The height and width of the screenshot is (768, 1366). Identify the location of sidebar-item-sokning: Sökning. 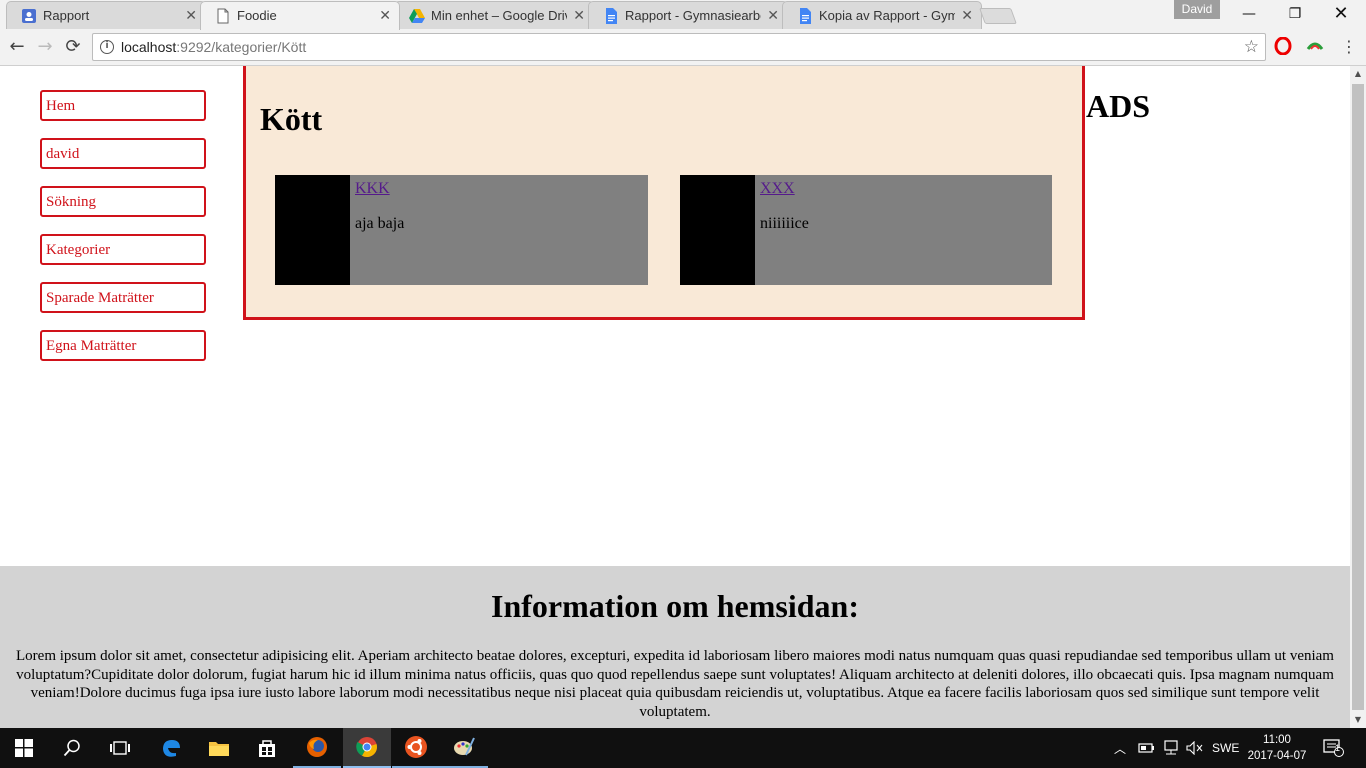
(123, 201).